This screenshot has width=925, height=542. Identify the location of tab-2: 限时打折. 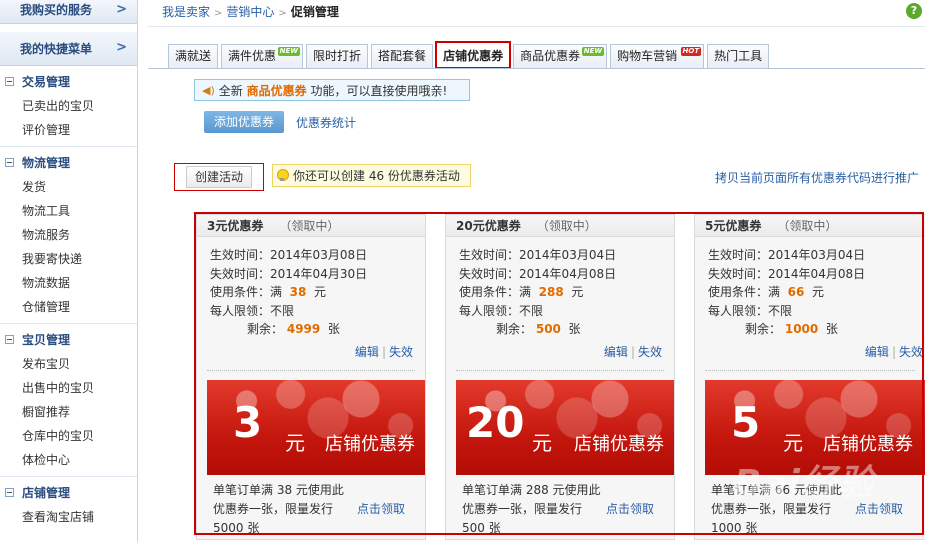
(337, 56).